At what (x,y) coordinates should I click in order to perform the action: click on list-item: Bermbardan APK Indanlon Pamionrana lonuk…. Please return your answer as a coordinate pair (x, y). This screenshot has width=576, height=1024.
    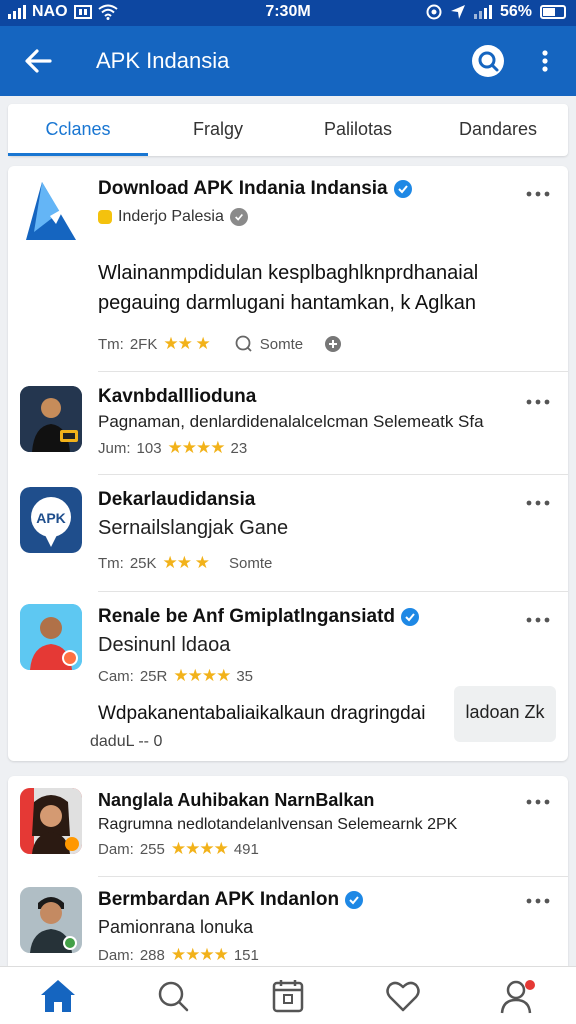
    Looking at the image, I should click on (288, 922).